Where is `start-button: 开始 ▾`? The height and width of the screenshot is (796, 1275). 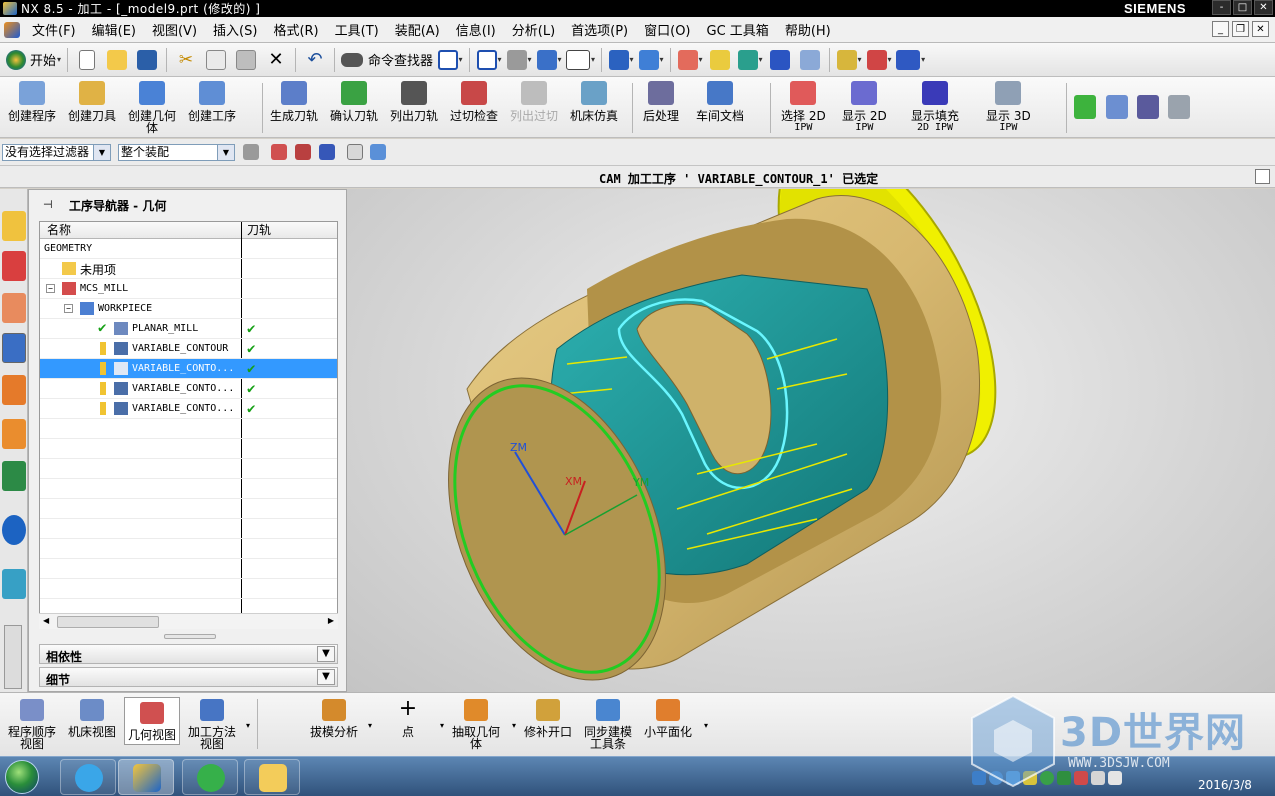 start-button: 开始 ▾ is located at coordinates (33, 60).